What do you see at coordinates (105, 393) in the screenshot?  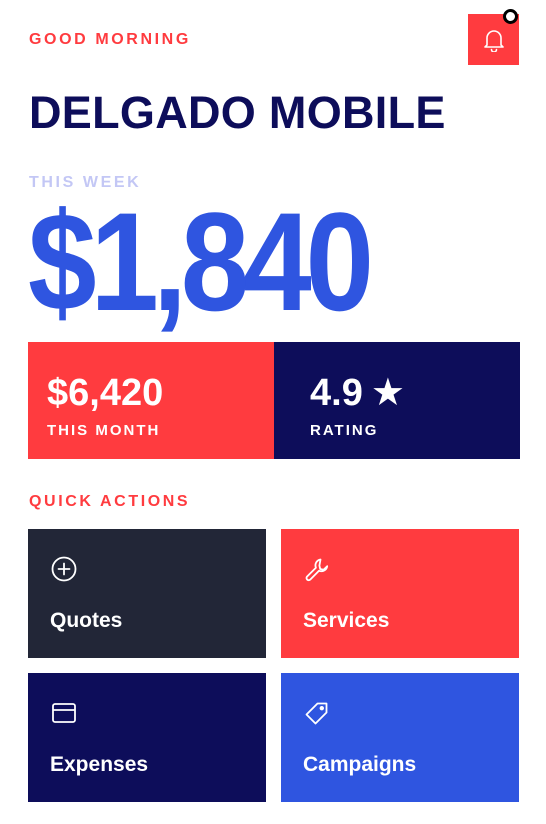 I see `month-earnings-amount: $6,420` at bounding box center [105, 393].